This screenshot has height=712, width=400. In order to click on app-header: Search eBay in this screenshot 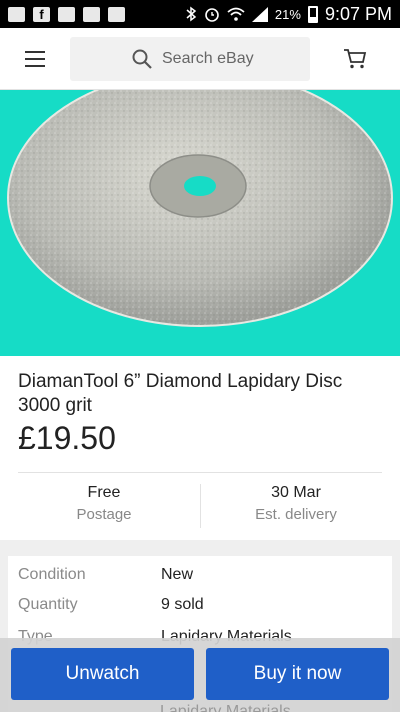, I will do `click(200, 59)`.